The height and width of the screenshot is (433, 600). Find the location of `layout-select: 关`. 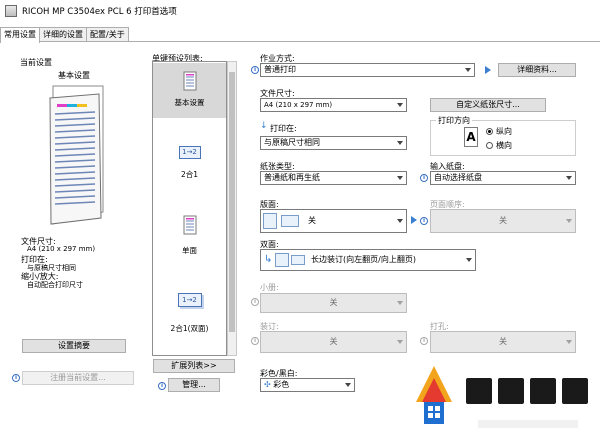

layout-select: 关 is located at coordinates (333, 221).